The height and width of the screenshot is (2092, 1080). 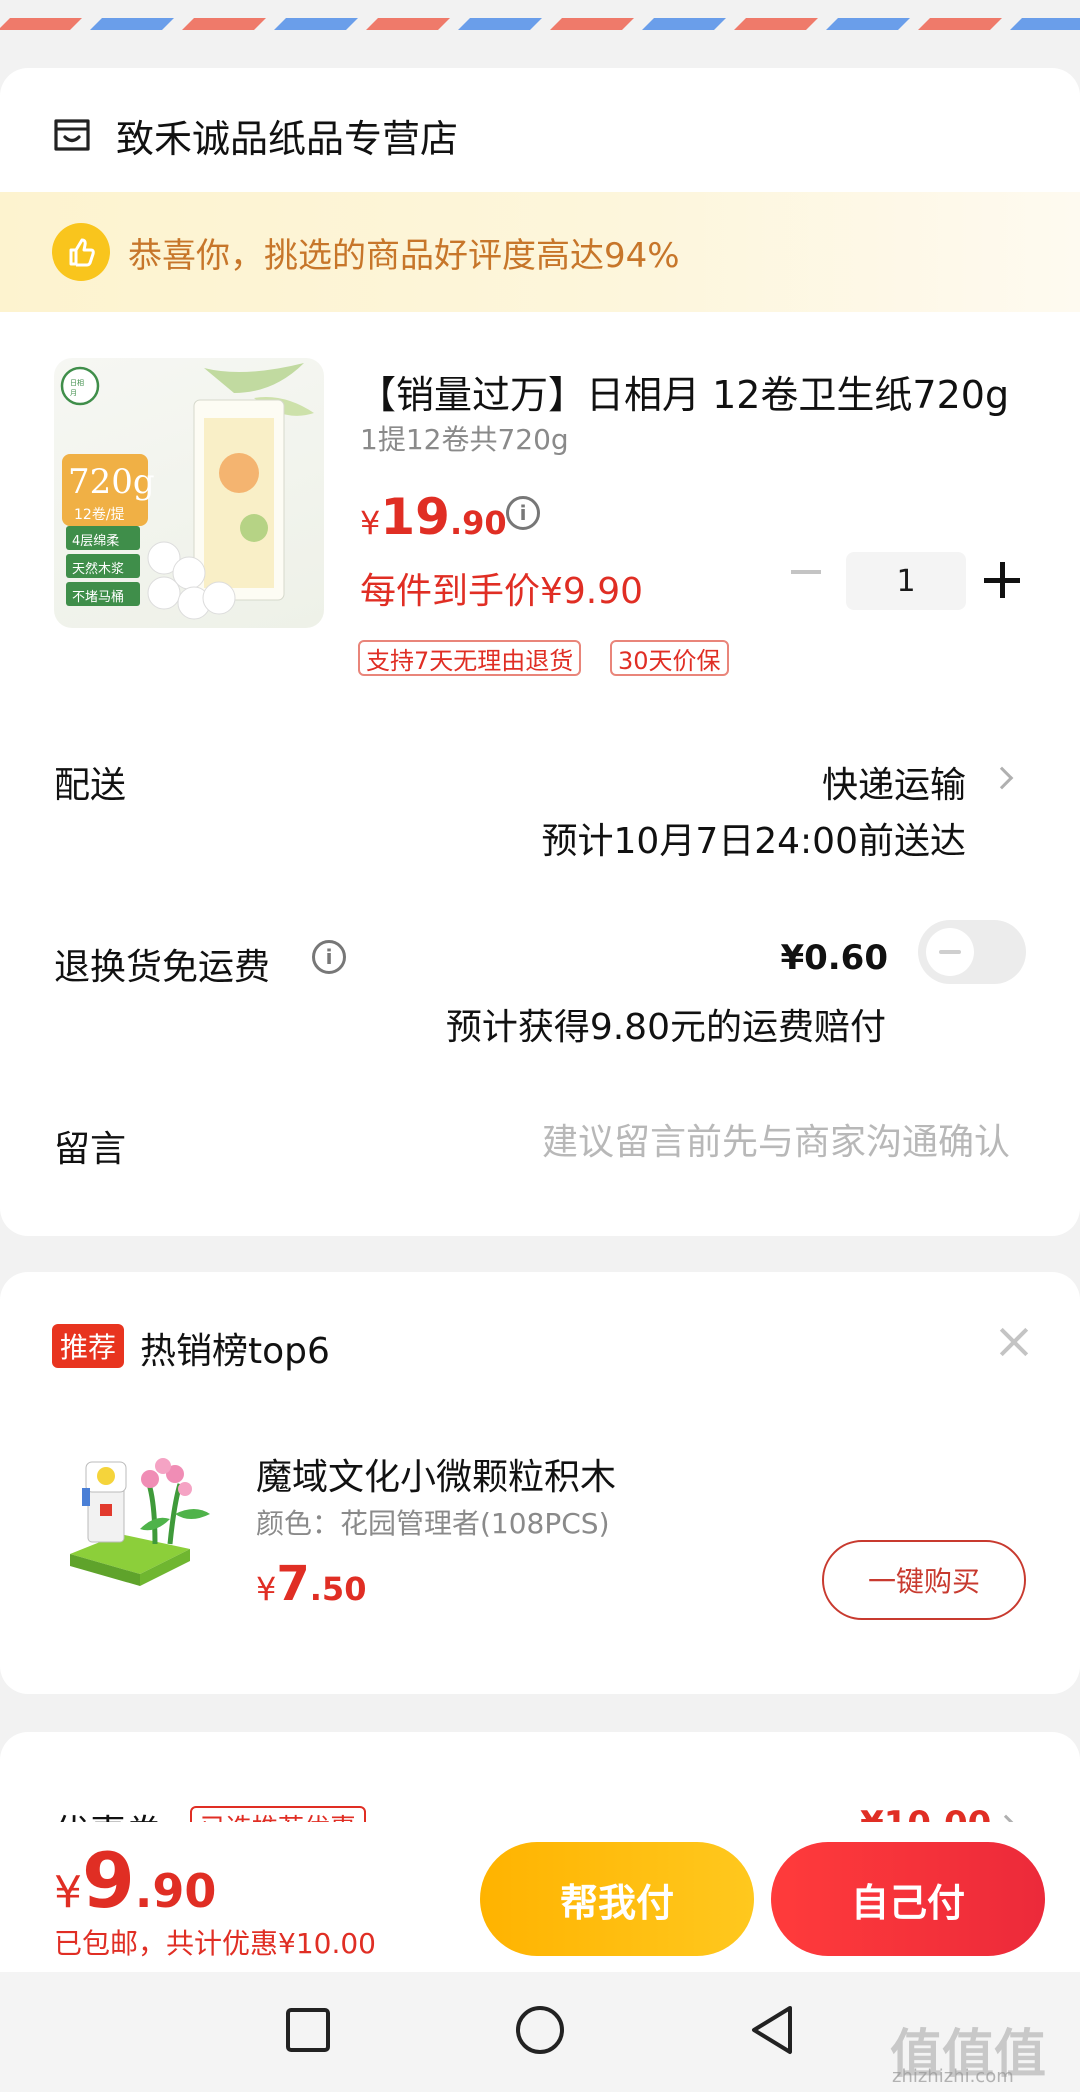 I want to click on praise-banner: 恭喜你，挑选的商品好评度高达94%, so click(x=540, y=252).